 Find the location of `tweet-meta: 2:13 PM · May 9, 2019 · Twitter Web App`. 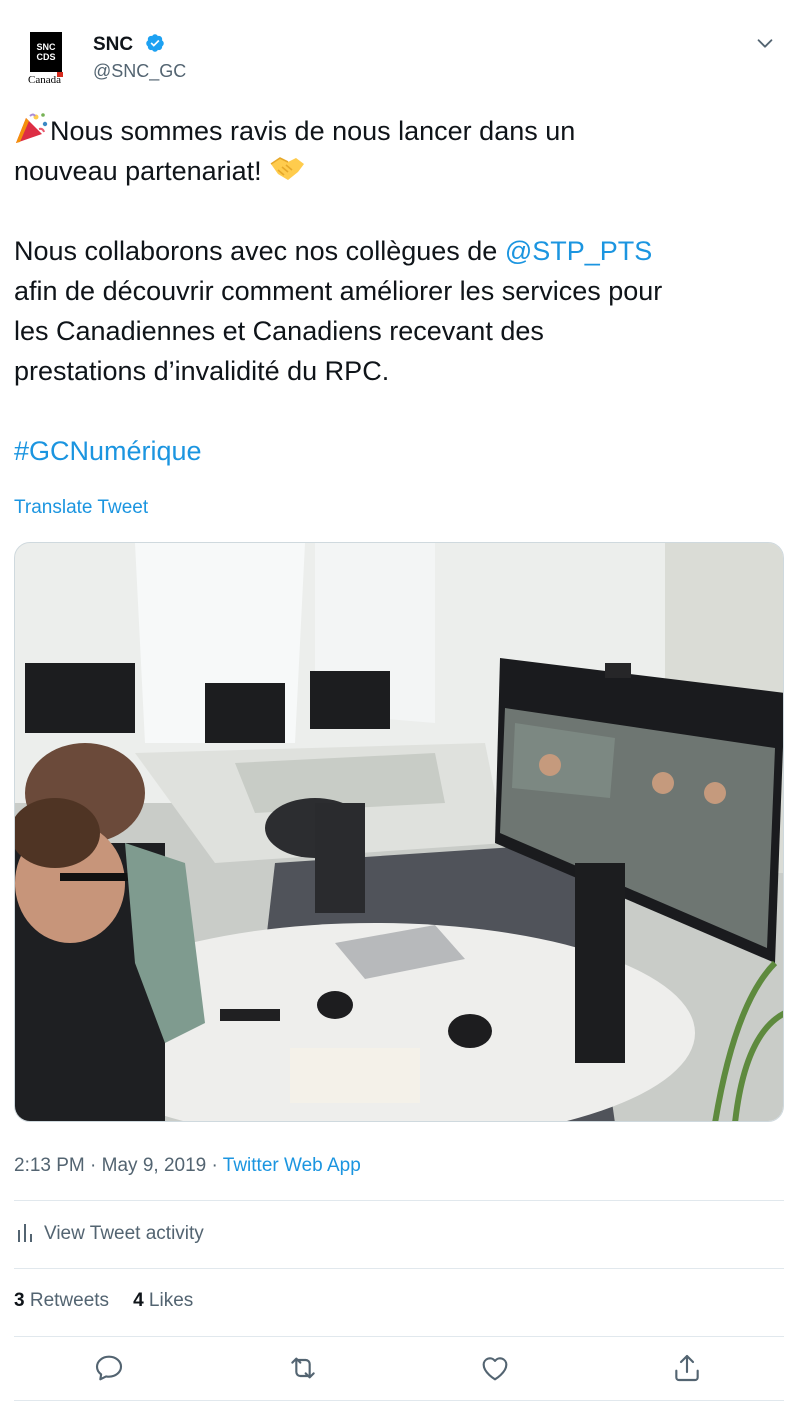

tweet-meta: 2:13 PM · May 9, 2019 · Twitter Web App is located at coordinates (187, 1166).